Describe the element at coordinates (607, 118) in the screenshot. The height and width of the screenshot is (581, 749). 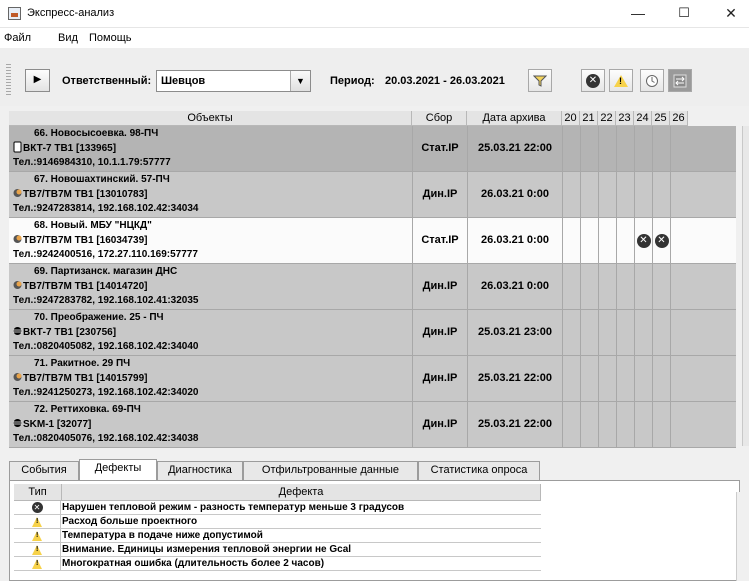
I see `header-day-22: 22` at that location.